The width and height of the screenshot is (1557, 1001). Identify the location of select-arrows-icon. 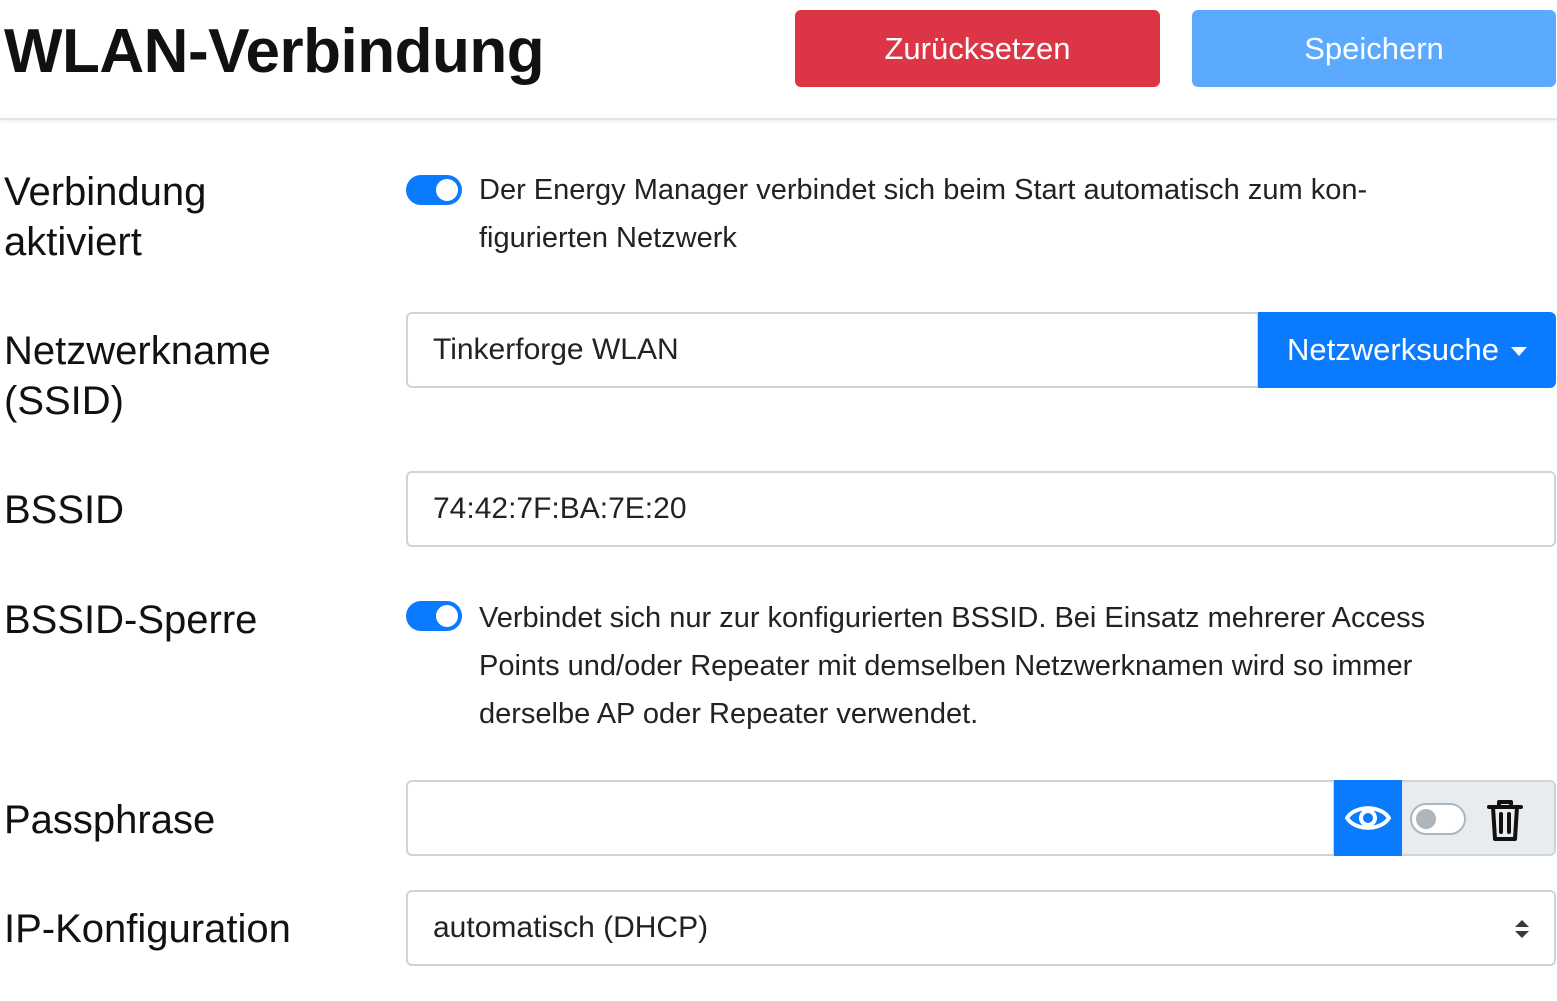
(1522, 929).